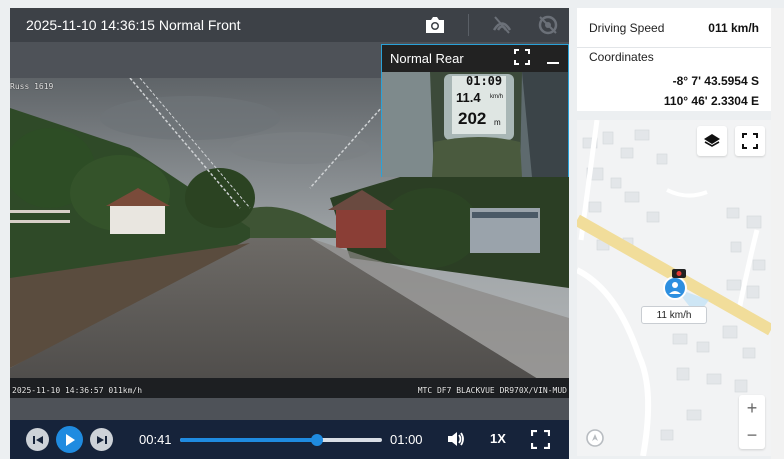  What do you see at coordinates (497, 97) in the screenshot?
I see `gps-speed-unit: km/h` at bounding box center [497, 97].